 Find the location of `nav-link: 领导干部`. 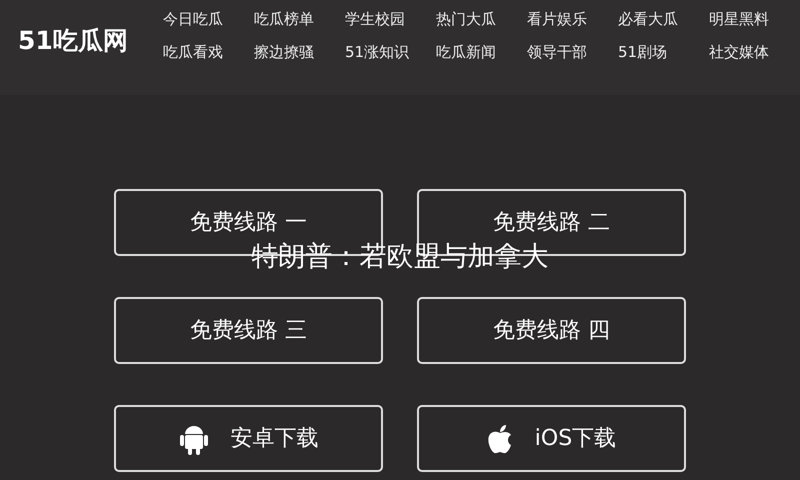

nav-link: 领导干部 is located at coordinates (572, 51).